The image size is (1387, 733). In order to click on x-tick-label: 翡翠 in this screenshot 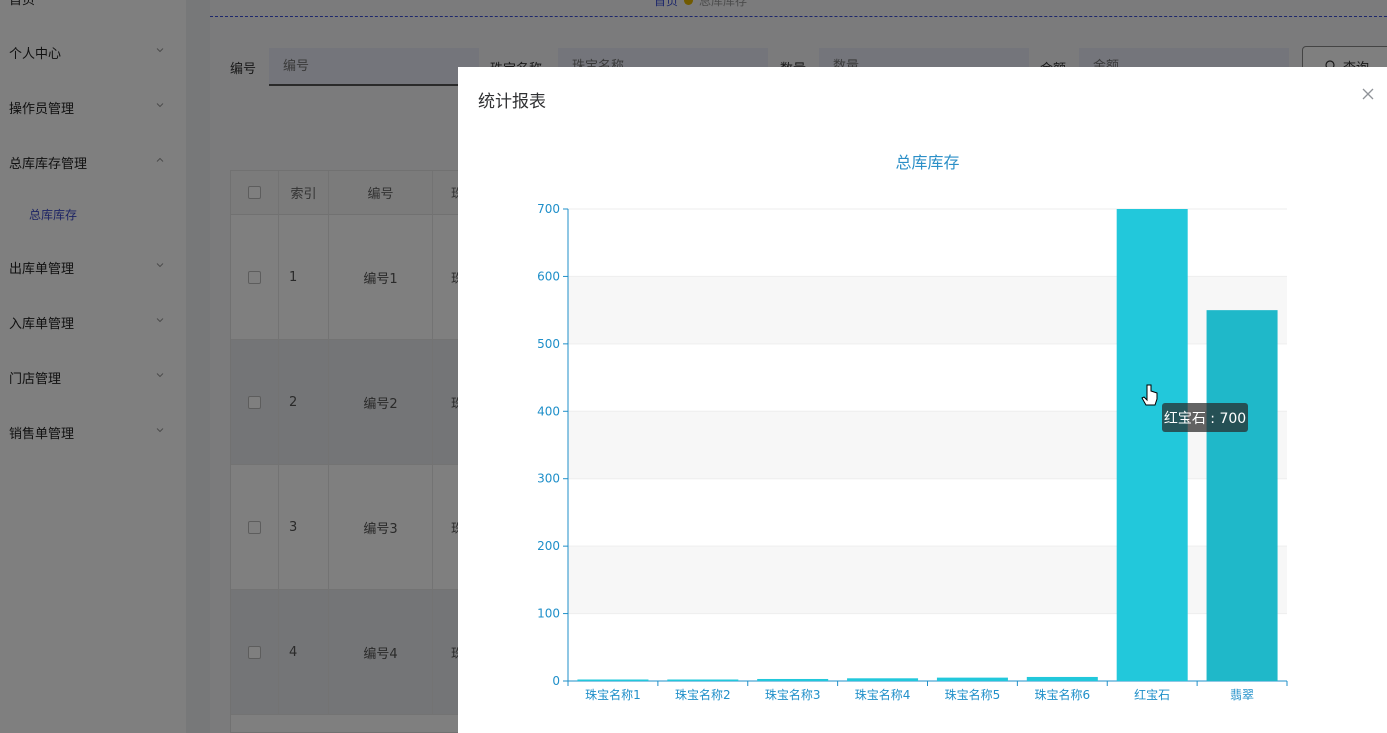, I will do `click(1242, 695)`.